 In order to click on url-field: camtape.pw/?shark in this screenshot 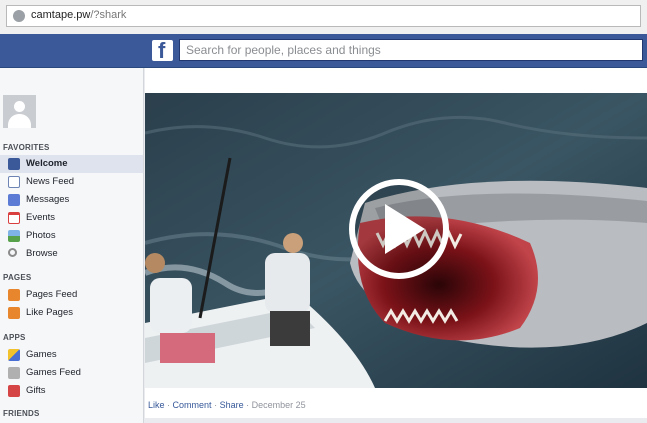, I will do `click(323, 16)`.